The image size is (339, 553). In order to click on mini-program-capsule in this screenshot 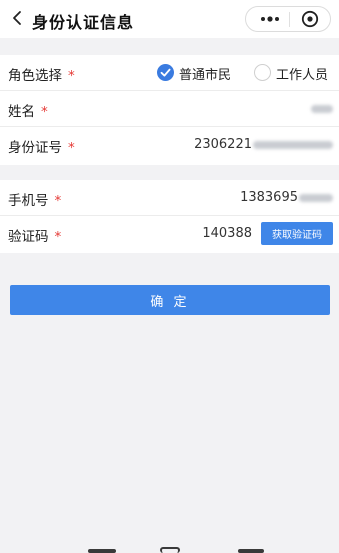, I will do `click(288, 19)`.